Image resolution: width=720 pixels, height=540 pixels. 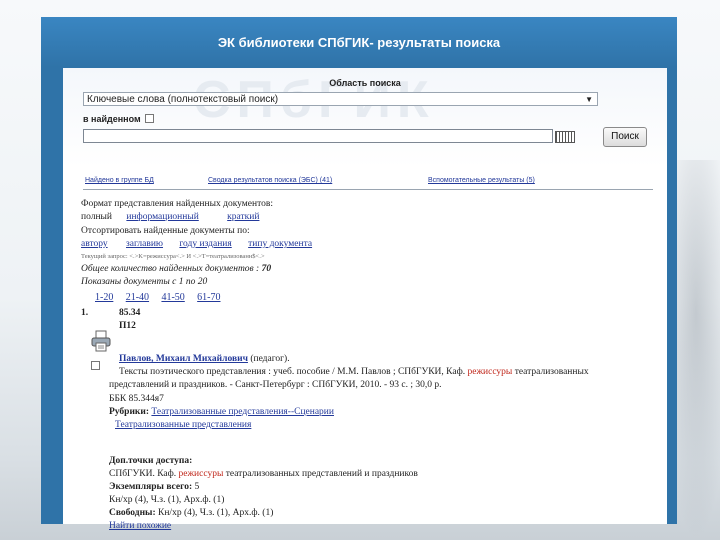 I want to click on rubric-link: Театрализованные представления, so click(x=183, y=425).